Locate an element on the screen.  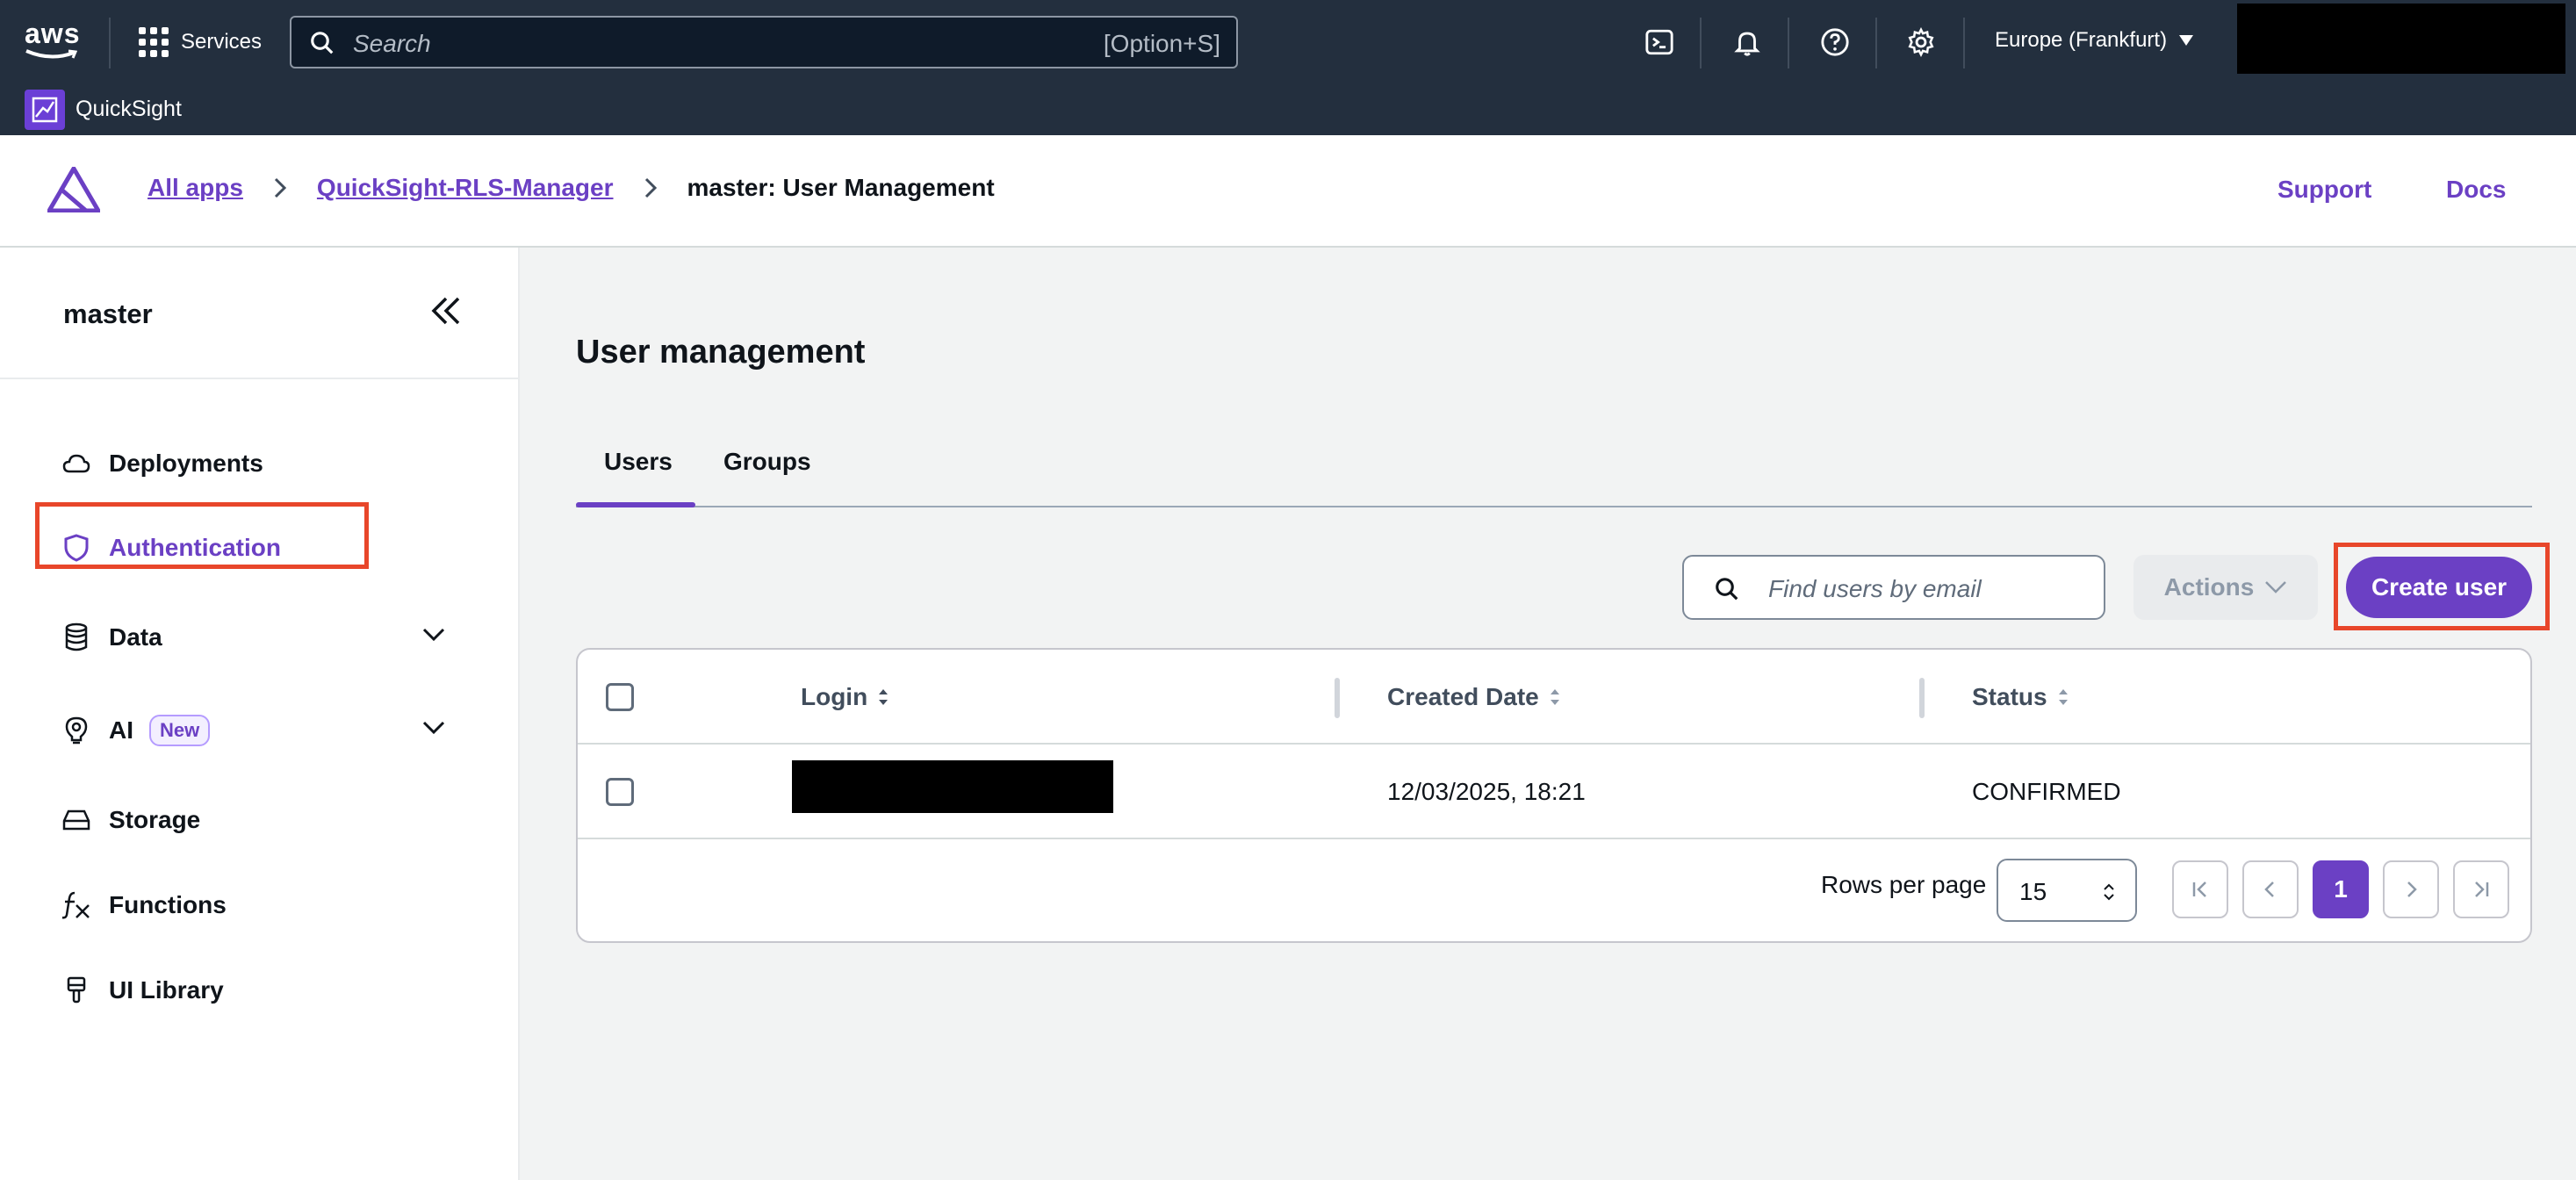
storage-icon is located at coordinates (76, 820).